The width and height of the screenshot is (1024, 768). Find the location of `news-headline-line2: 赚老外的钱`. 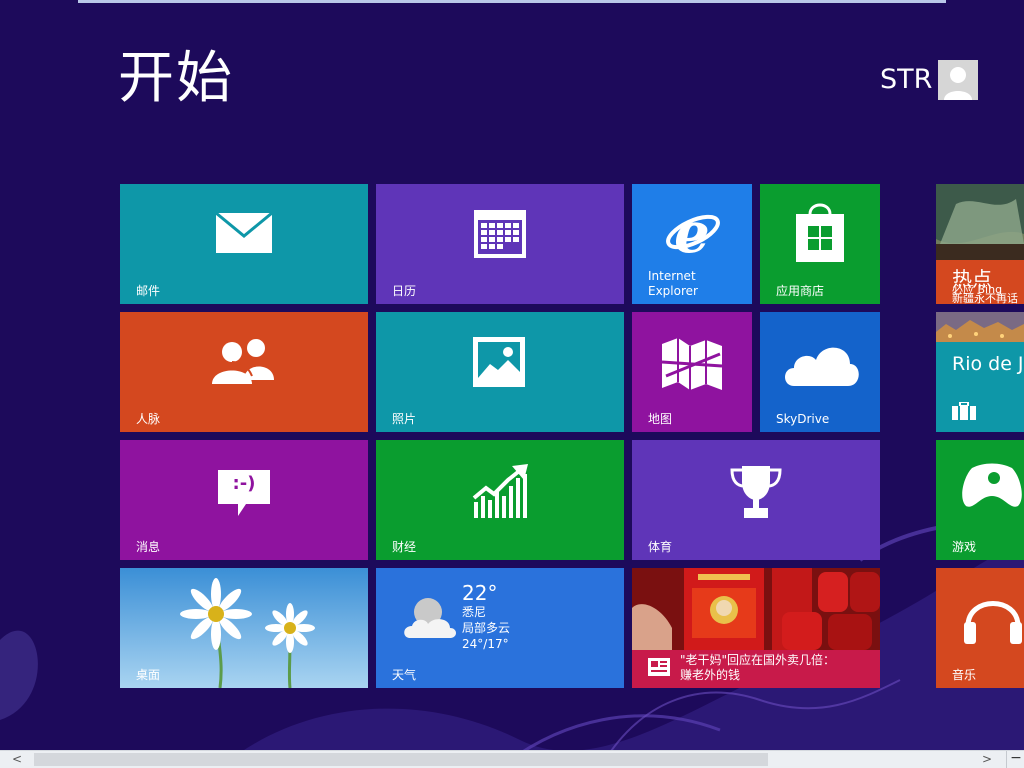

news-headline-line2: 赚老外的钱 is located at coordinates (710, 675).